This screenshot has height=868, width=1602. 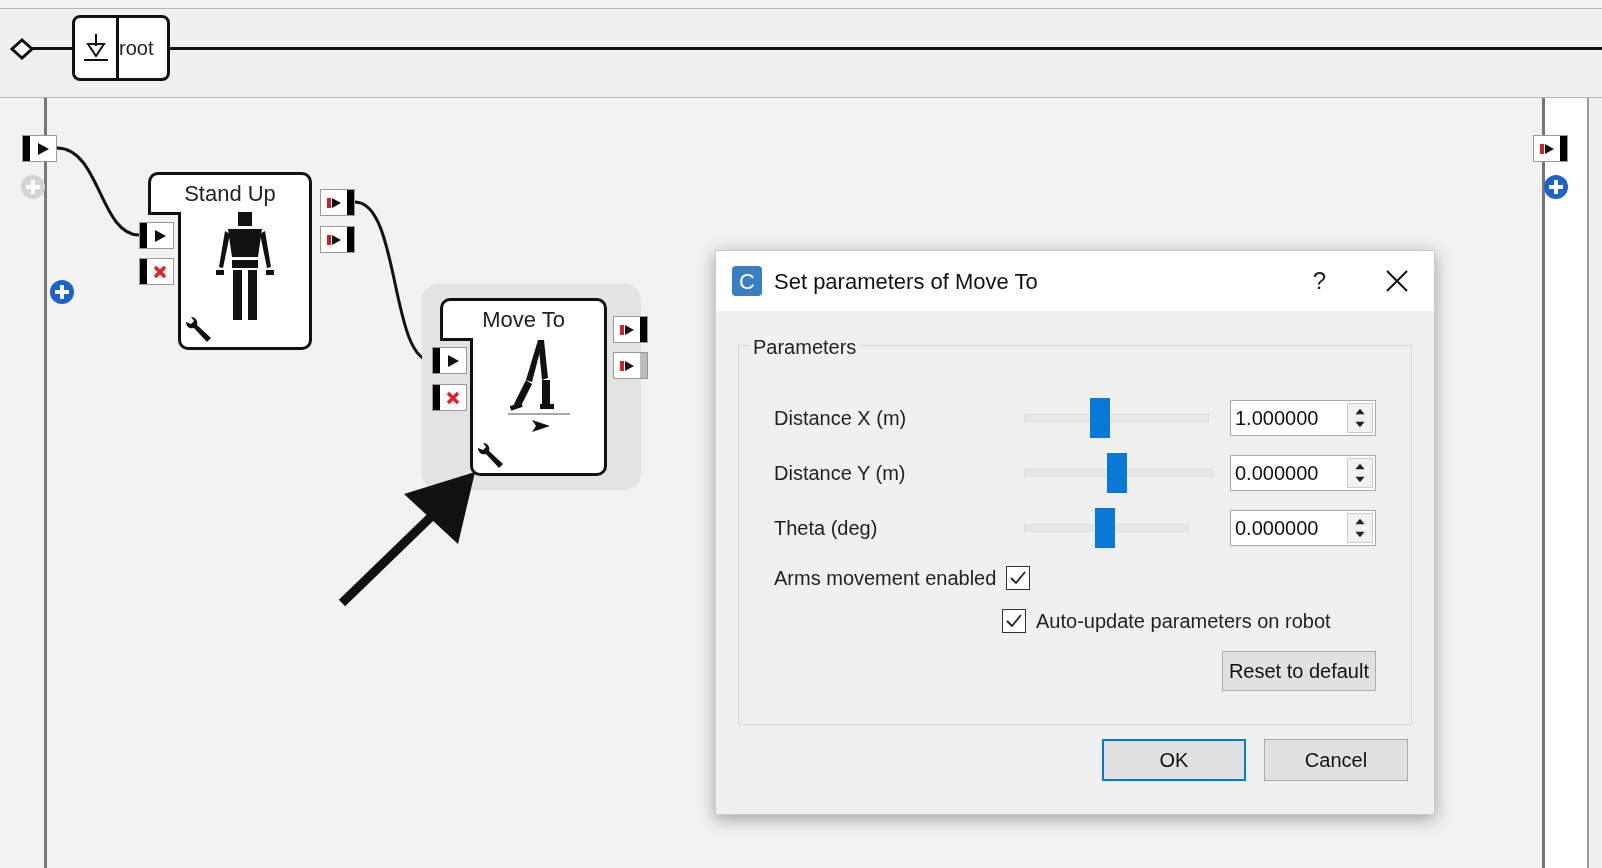 I want to click on number-spinbox: 1.000000, so click(x=1303, y=417).